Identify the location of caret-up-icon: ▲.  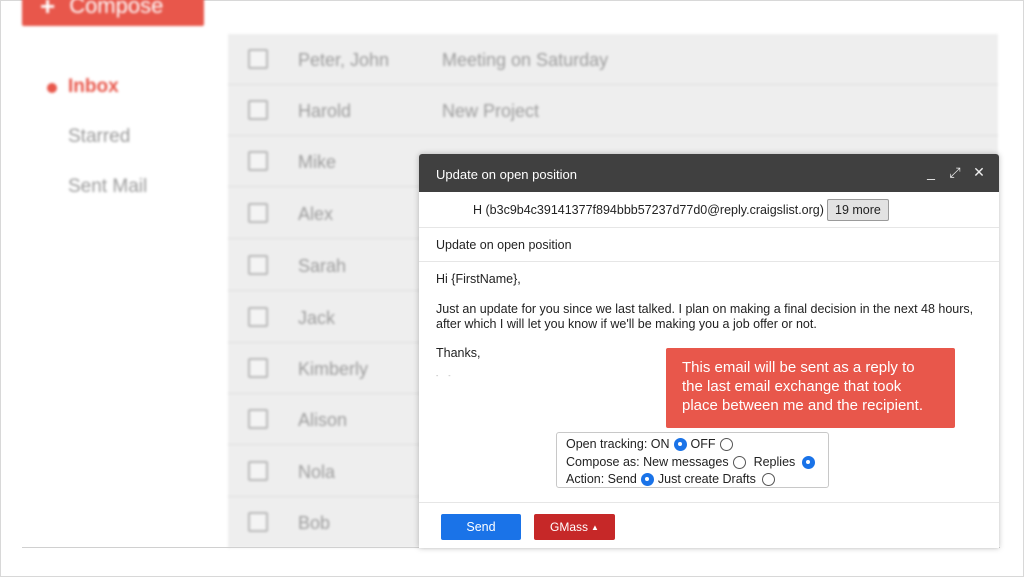
(595, 527).